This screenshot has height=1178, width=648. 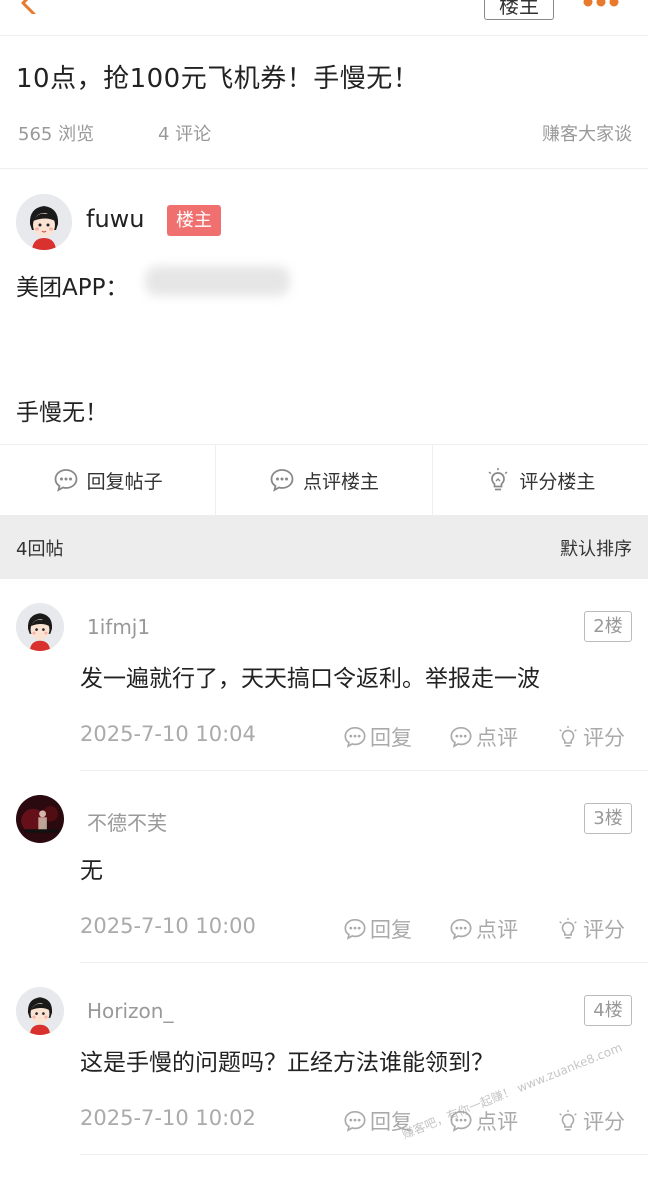 What do you see at coordinates (608, 626) in the screenshot?
I see `floor-number: 2楼` at bounding box center [608, 626].